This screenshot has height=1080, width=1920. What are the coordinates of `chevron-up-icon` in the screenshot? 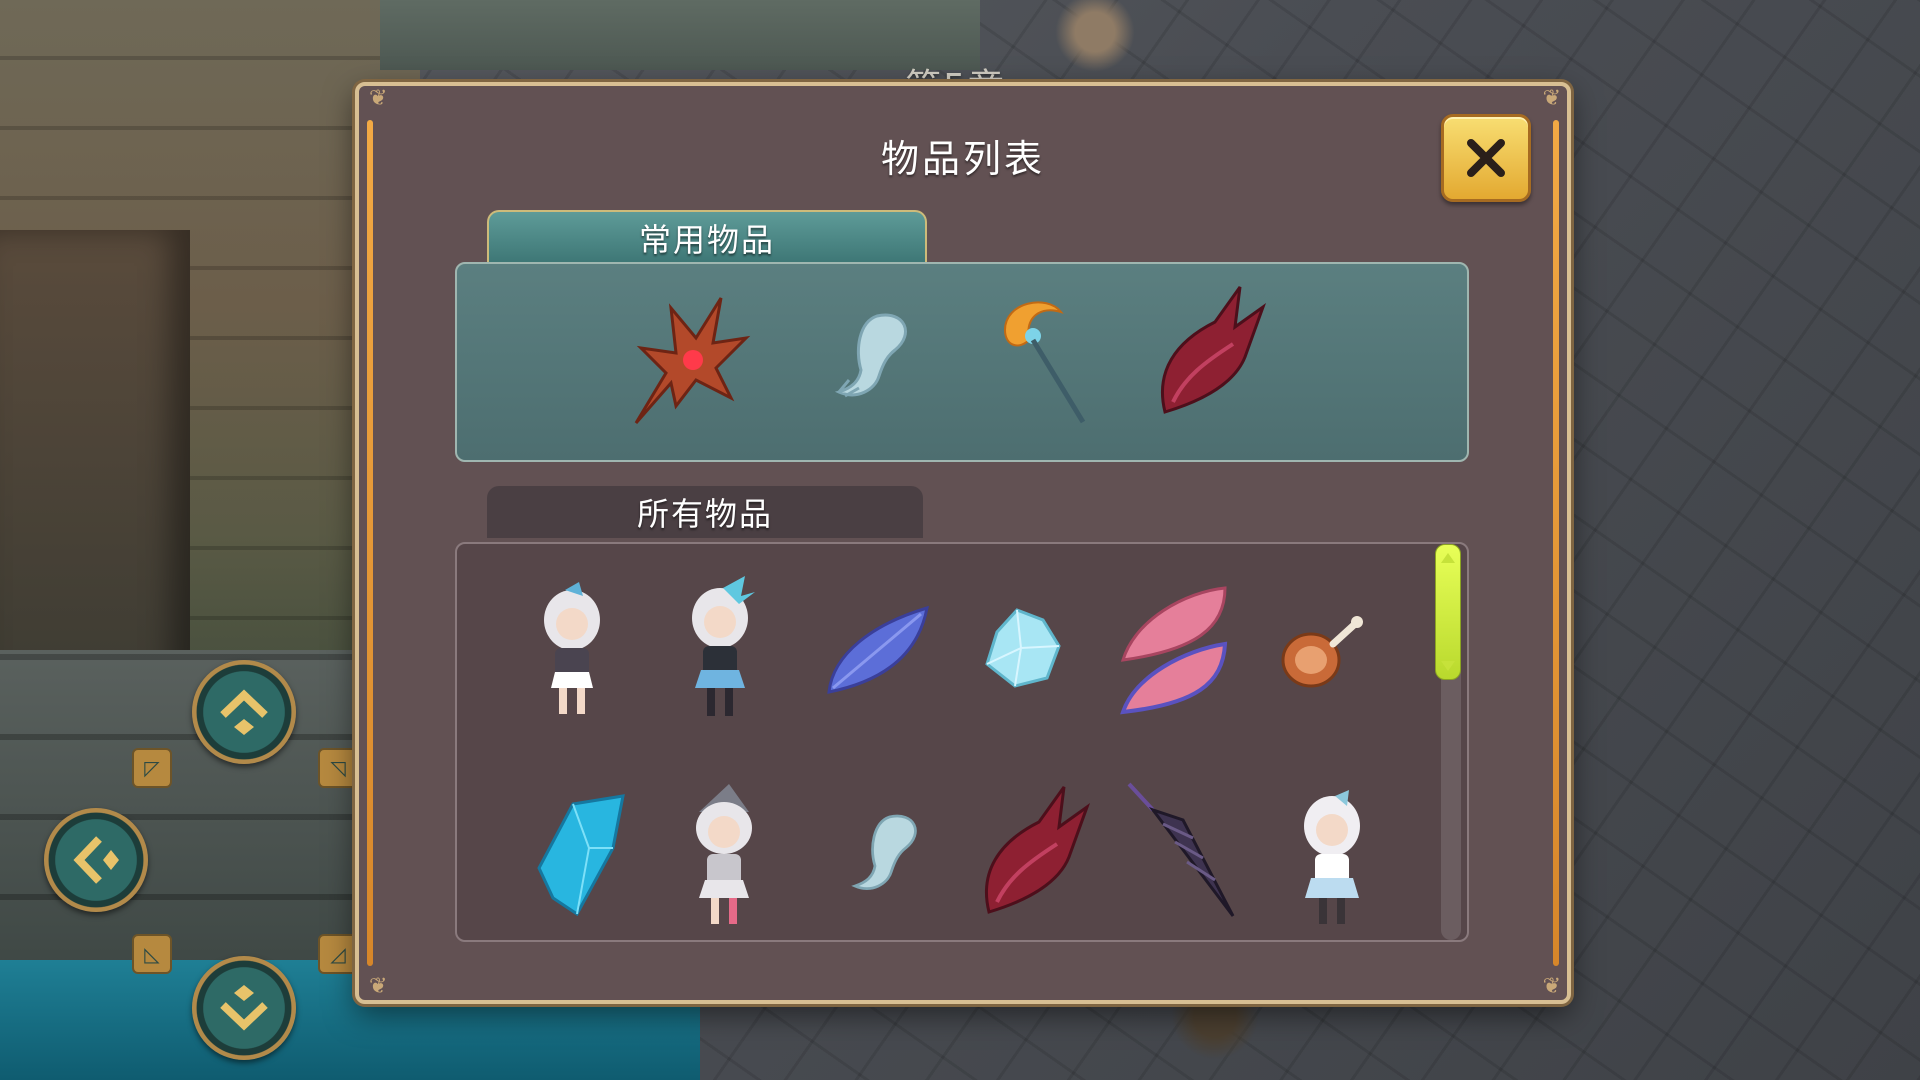 It's located at (244, 712).